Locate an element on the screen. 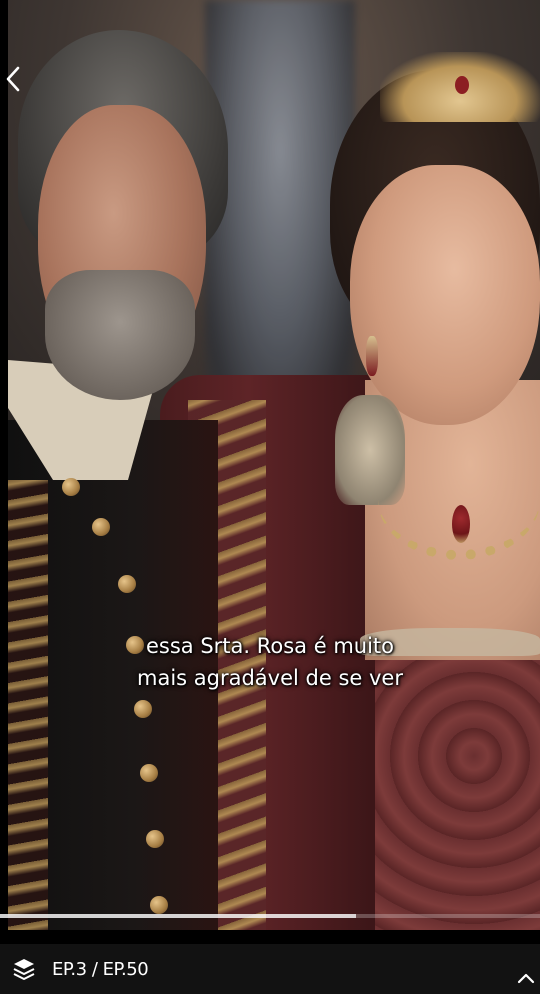 The height and width of the screenshot is (994, 540). chevron-left-icon is located at coordinates (16, 79).